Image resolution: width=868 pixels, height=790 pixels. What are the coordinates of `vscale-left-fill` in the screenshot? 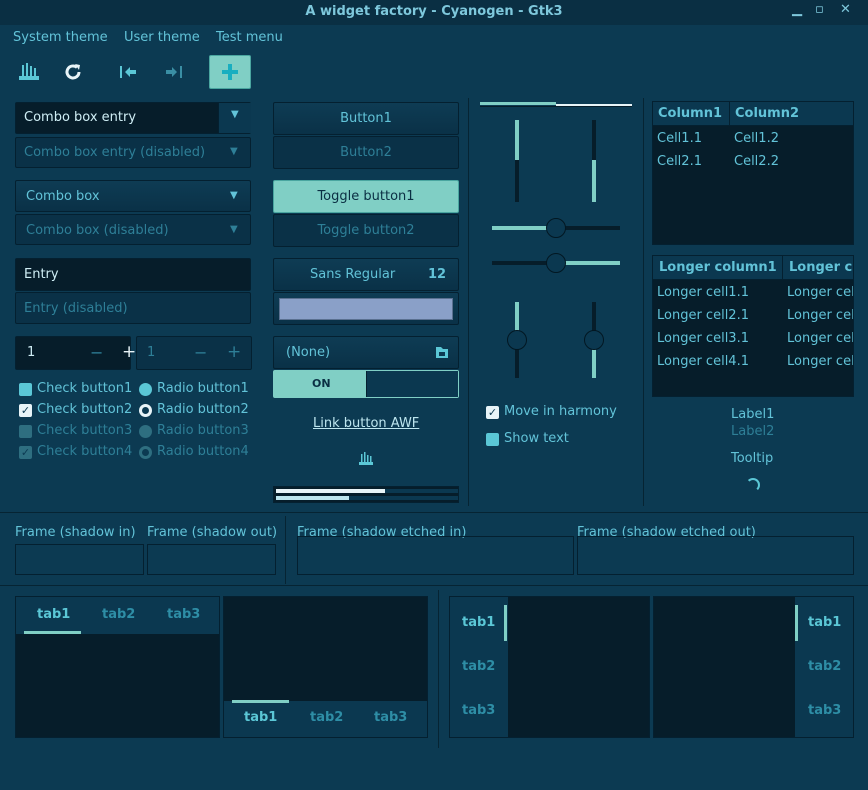 It's located at (517, 140).